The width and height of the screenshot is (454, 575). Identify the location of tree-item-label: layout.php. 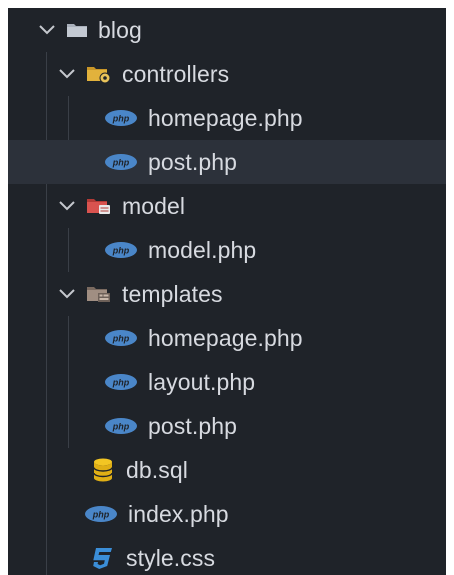
(202, 381).